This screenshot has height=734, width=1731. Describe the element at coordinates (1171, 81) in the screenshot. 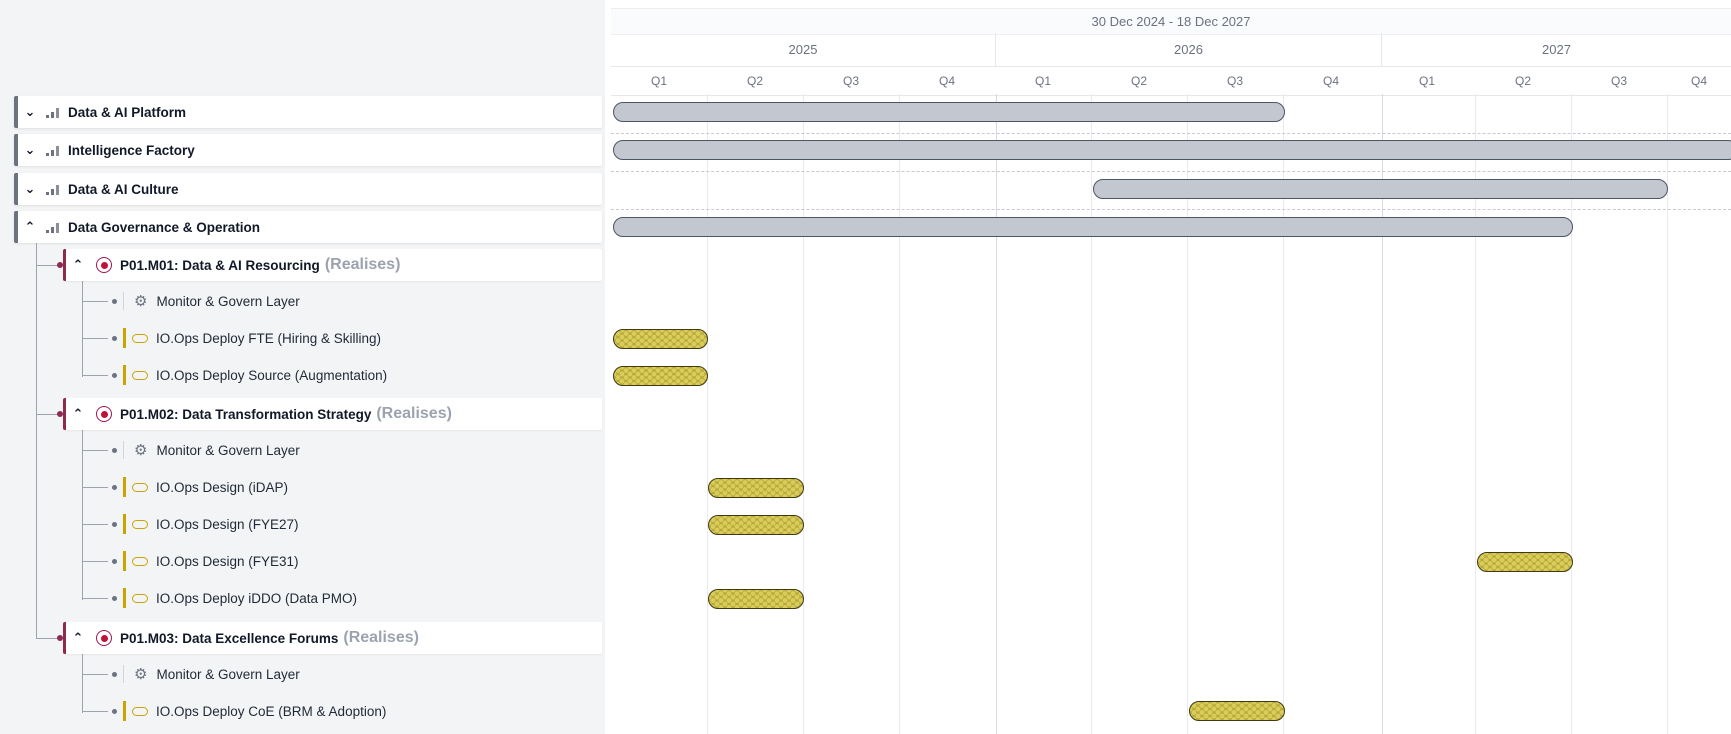

I see `quarter-header: Q1 Q2 Q3 Q4 Q1 Q2 Q3 Q4 Q1 Q2 Q3 Q4` at that location.